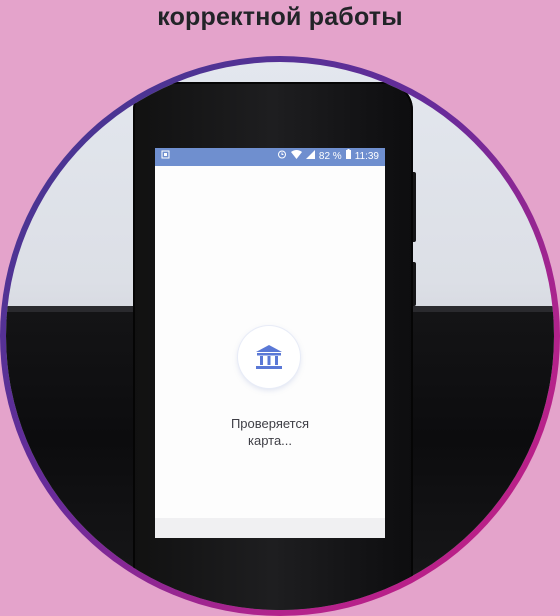 The width and height of the screenshot is (560, 616). Describe the element at coordinates (280, 17) in the screenshot. I see `headline-title: корректной работы` at that location.